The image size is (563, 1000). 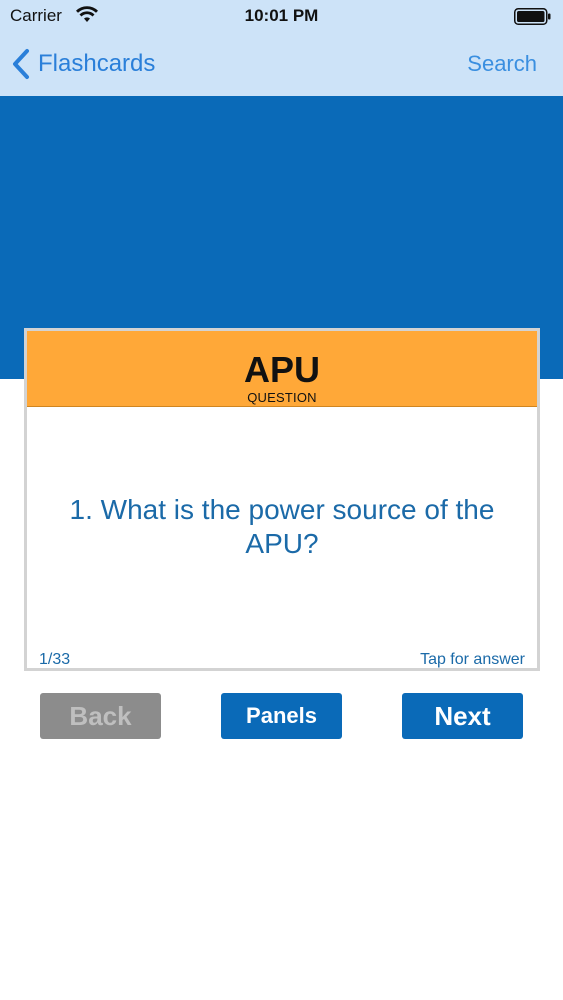 I want to click on card-question-text: 1. What is the power source of the APU?, so click(x=282, y=526).